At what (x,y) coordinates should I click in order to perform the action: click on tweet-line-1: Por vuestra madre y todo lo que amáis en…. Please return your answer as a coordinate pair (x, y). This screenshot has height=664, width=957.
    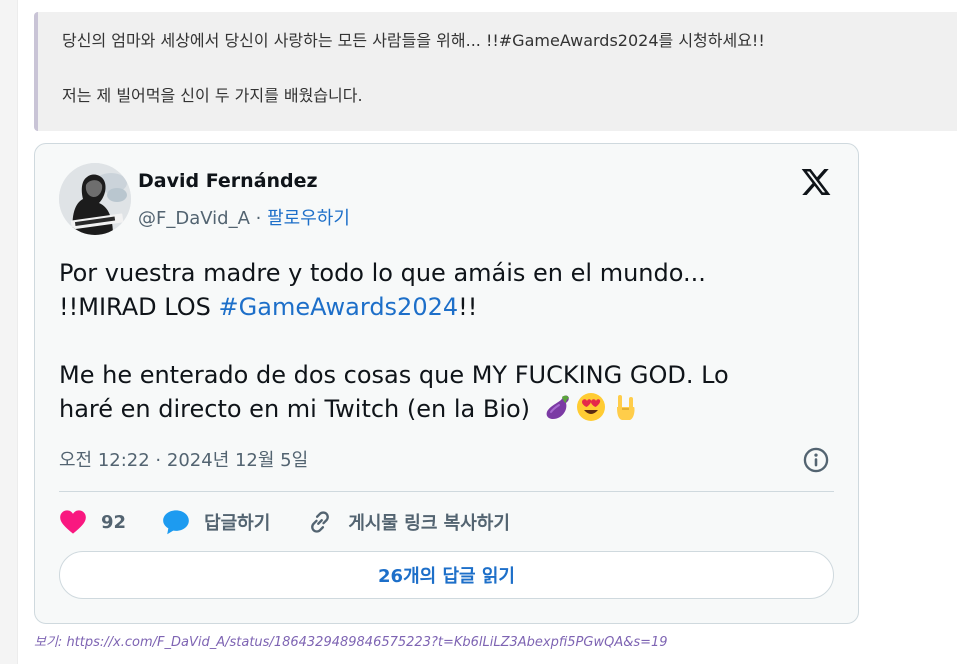
    Looking at the image, I should click on (382, 273).